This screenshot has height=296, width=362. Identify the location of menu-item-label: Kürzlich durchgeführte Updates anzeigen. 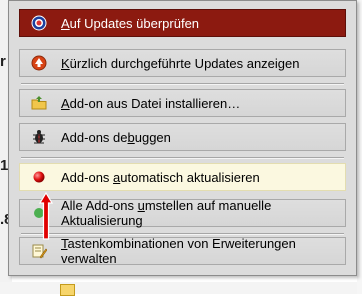
(180, 63).